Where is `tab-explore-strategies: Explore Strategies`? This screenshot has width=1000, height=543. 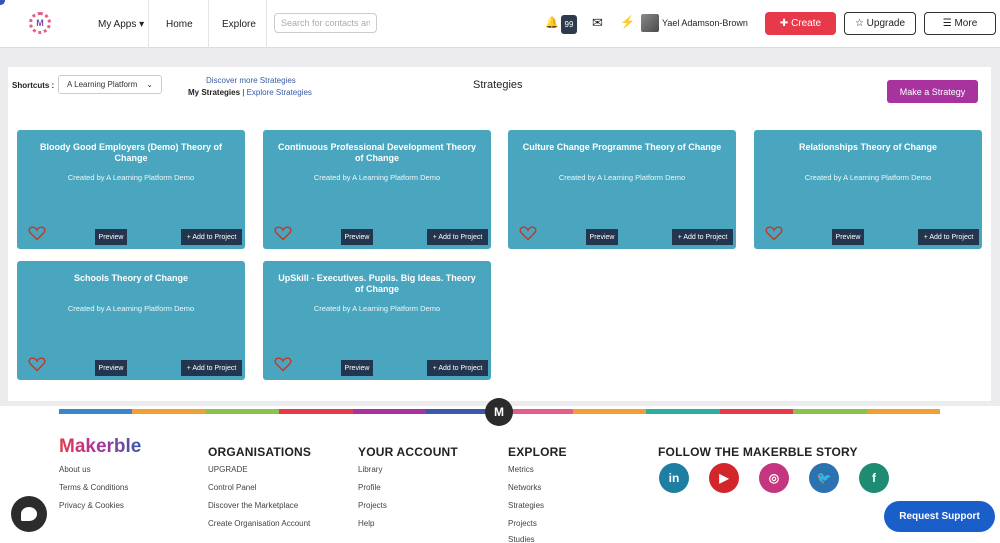
tab-explore-strategies: Explore Strategies is located at coordinates (279, 92).